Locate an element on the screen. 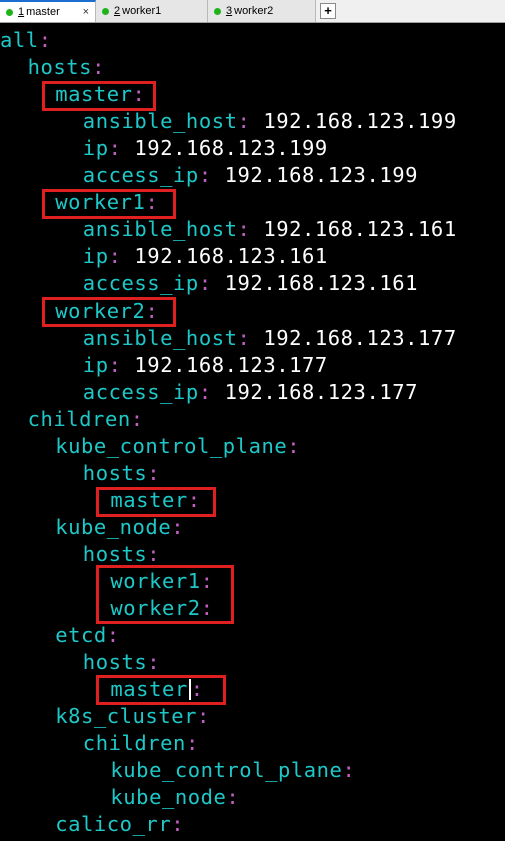 This screenshot has width=505, height=841. yaml-line: ansible_host: 192.168.123.177 is located at coordinates (270, 338).